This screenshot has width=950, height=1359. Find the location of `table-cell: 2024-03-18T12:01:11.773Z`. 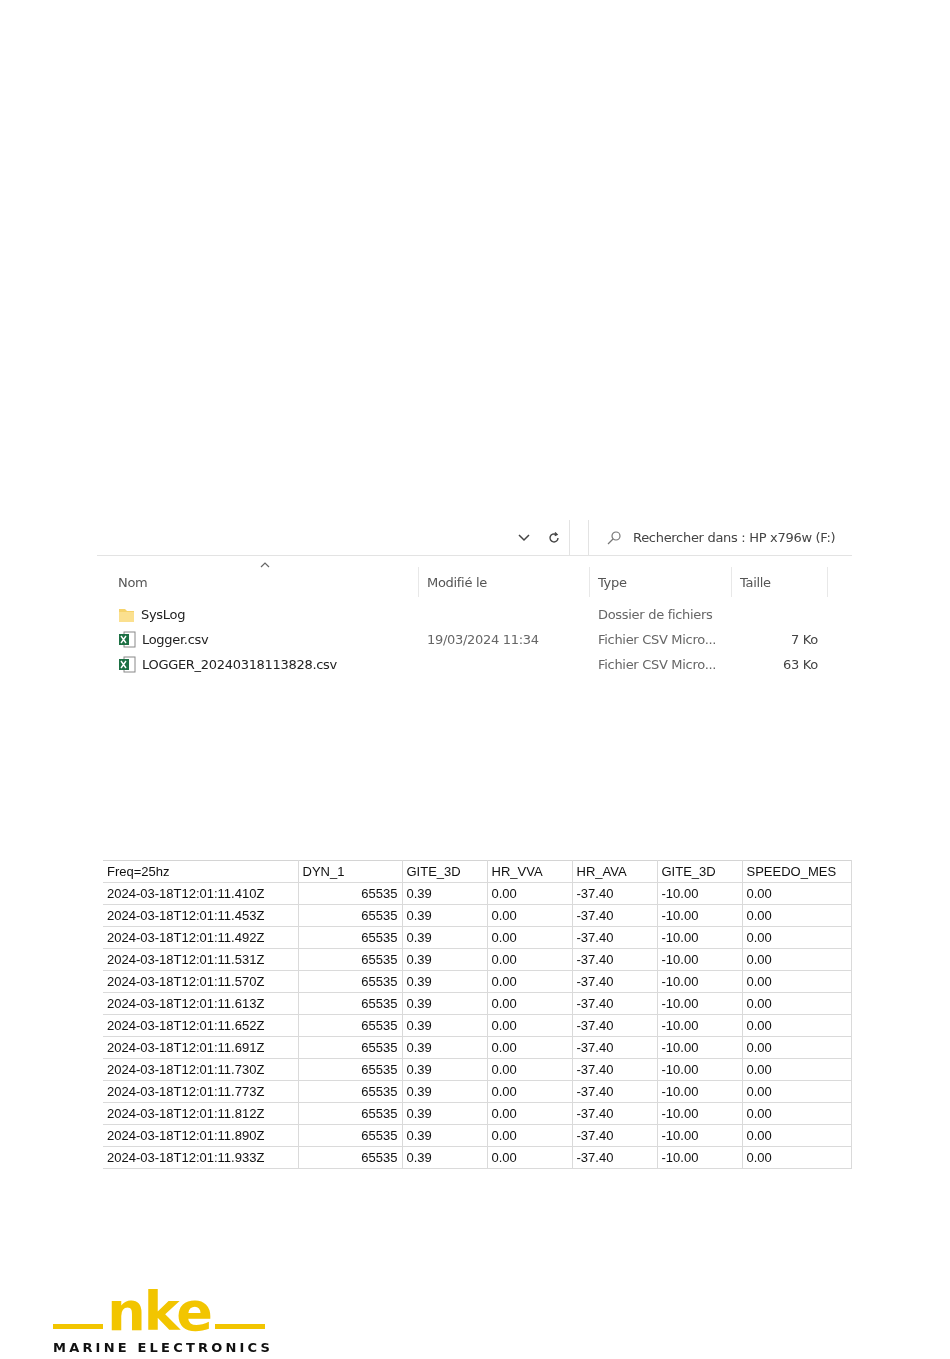

table-cell: 2024-03-18T12:01:11.773Z is located at coordinates (200, 1091).